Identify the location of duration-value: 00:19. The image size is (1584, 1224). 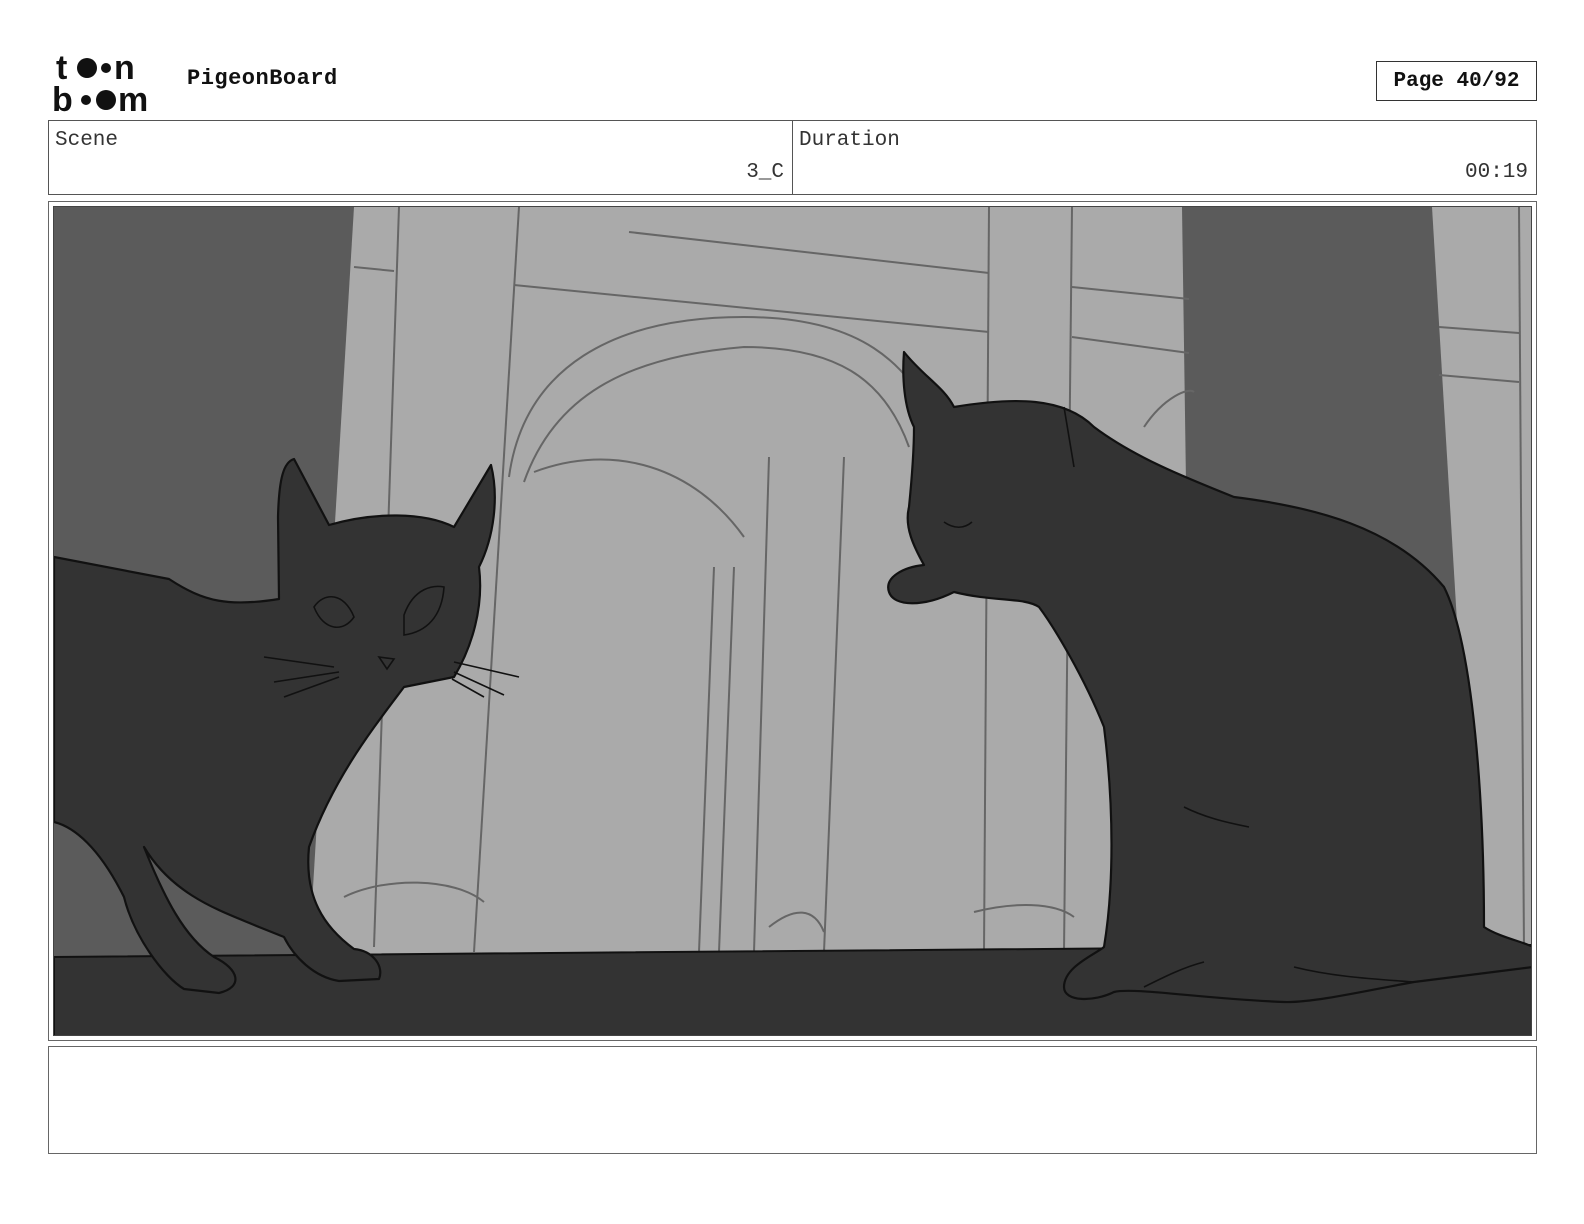
(1496, 172).